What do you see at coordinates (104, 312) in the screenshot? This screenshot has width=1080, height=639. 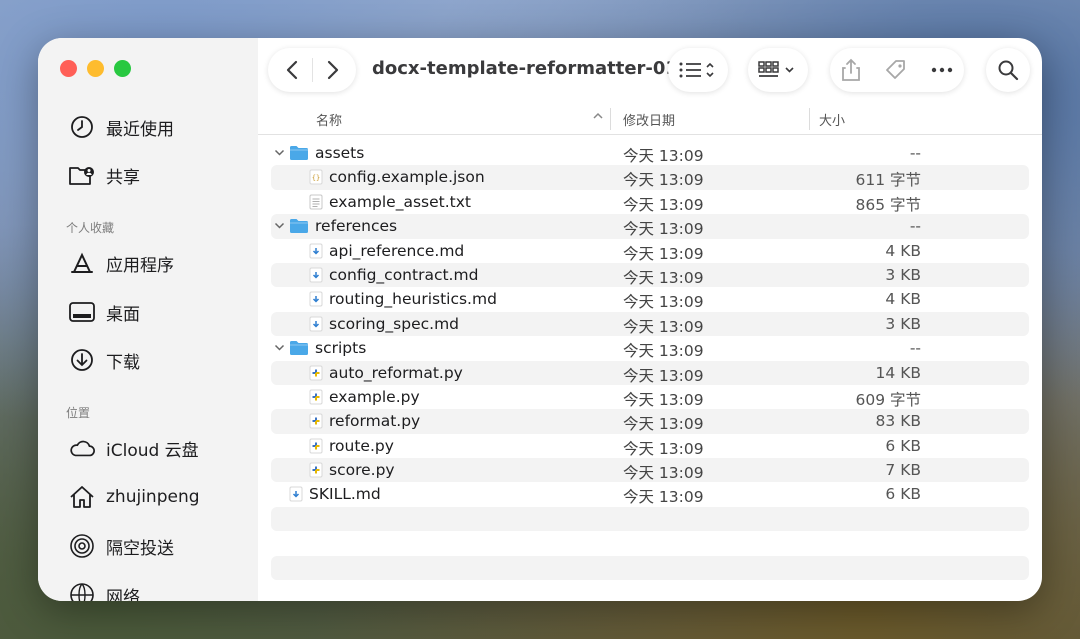 I see `sidebar-item-desktop: 桌面` at bounding box center [104, 312].